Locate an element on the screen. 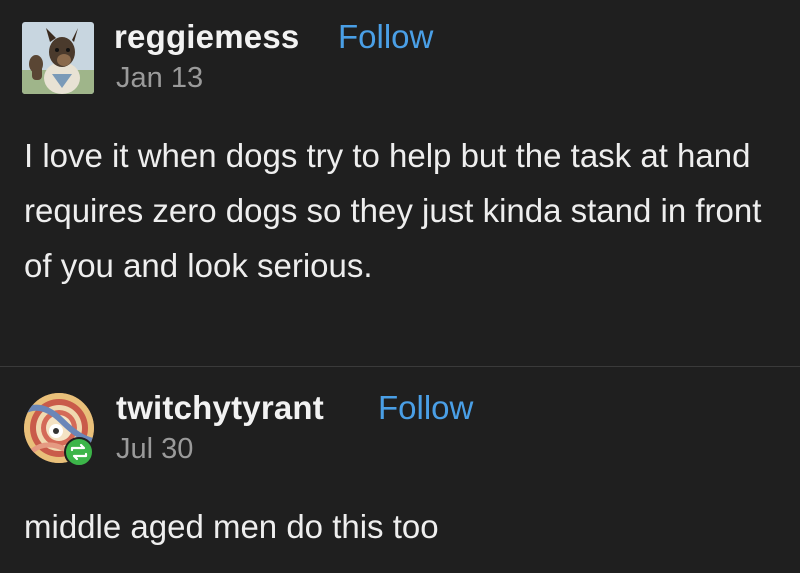  dog-avatar-icon is located at coordinates (58, 58).